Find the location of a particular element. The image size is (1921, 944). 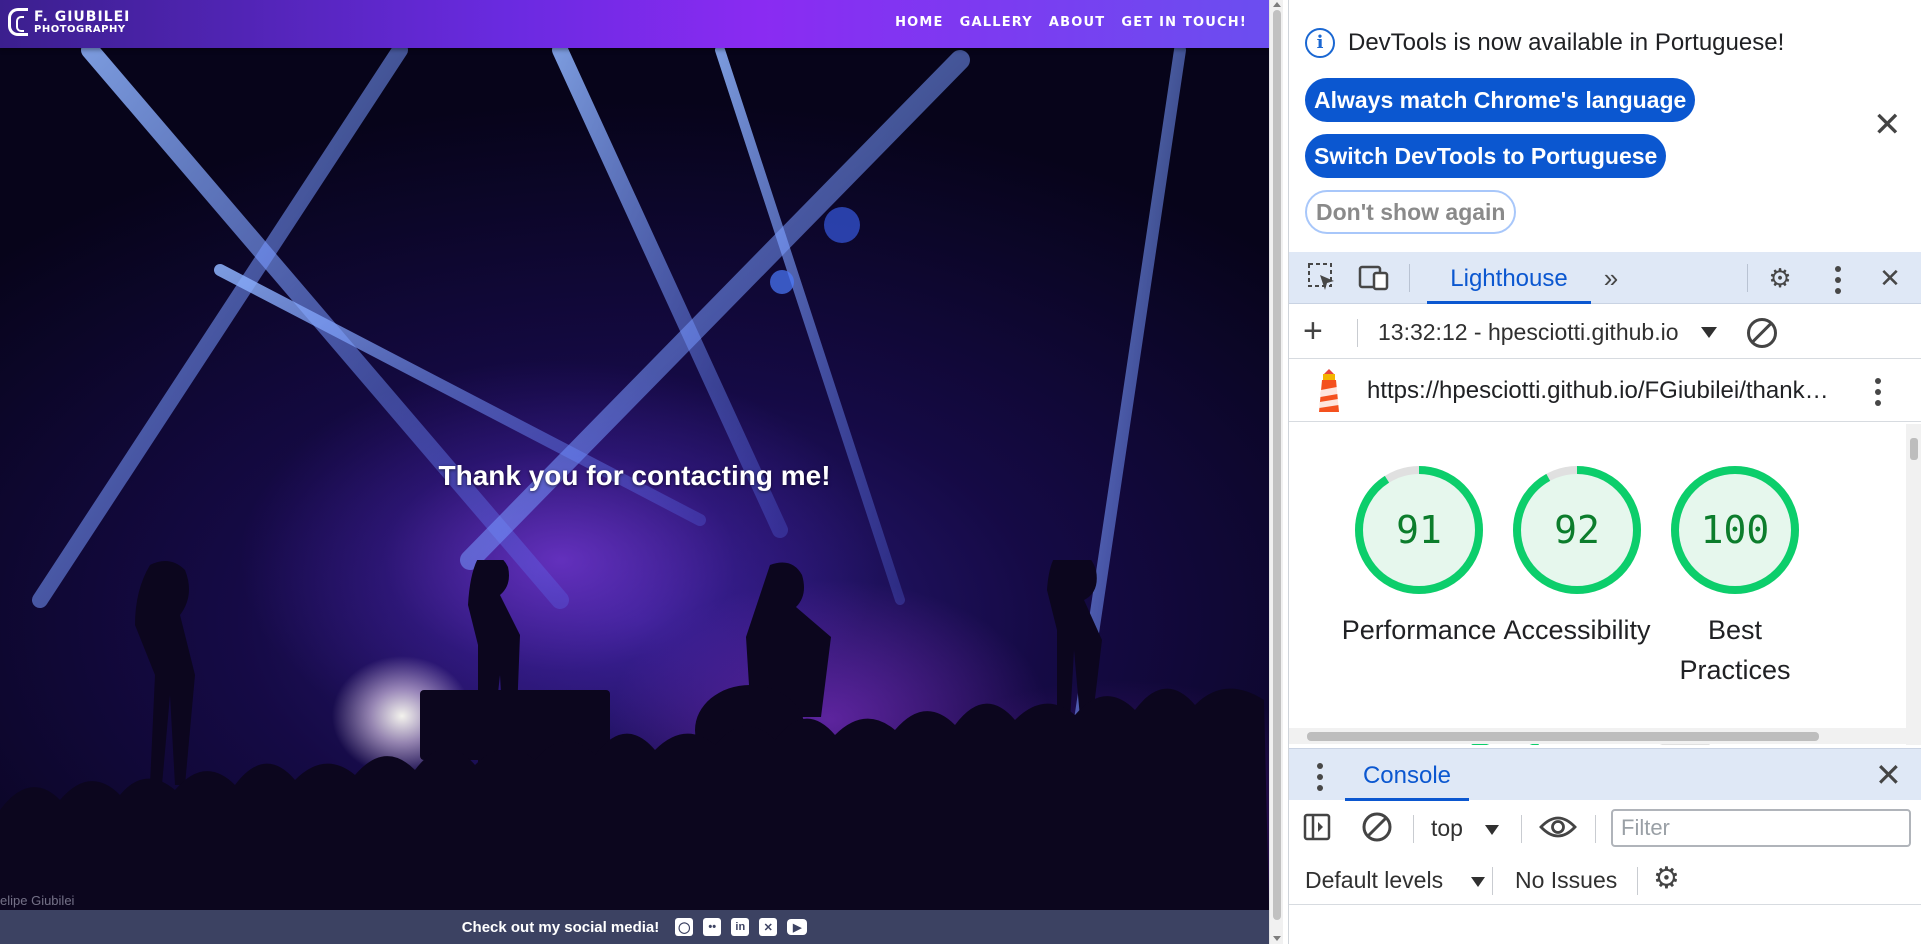

score-value: 100 is located at coordinates (1735, 530).